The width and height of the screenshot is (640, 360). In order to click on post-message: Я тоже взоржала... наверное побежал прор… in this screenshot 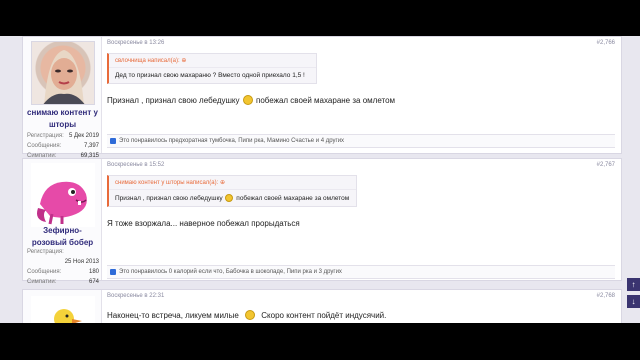, I will do `click(203, 223)`.